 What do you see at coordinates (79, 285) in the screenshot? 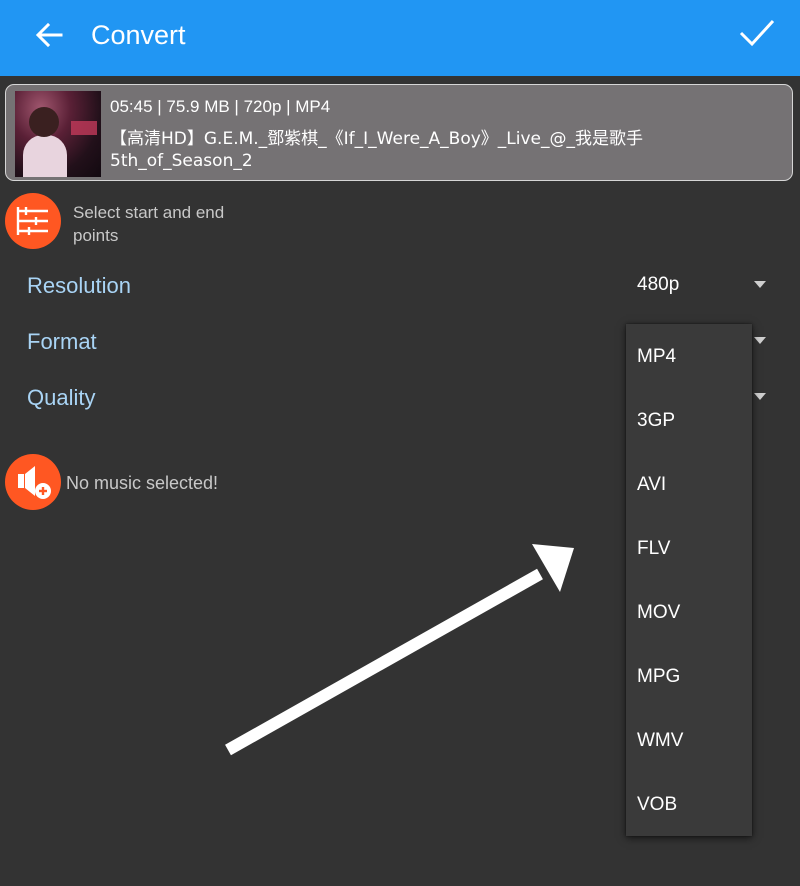
I see `resolution-label: Resolution` at bounding box center [79, 285].